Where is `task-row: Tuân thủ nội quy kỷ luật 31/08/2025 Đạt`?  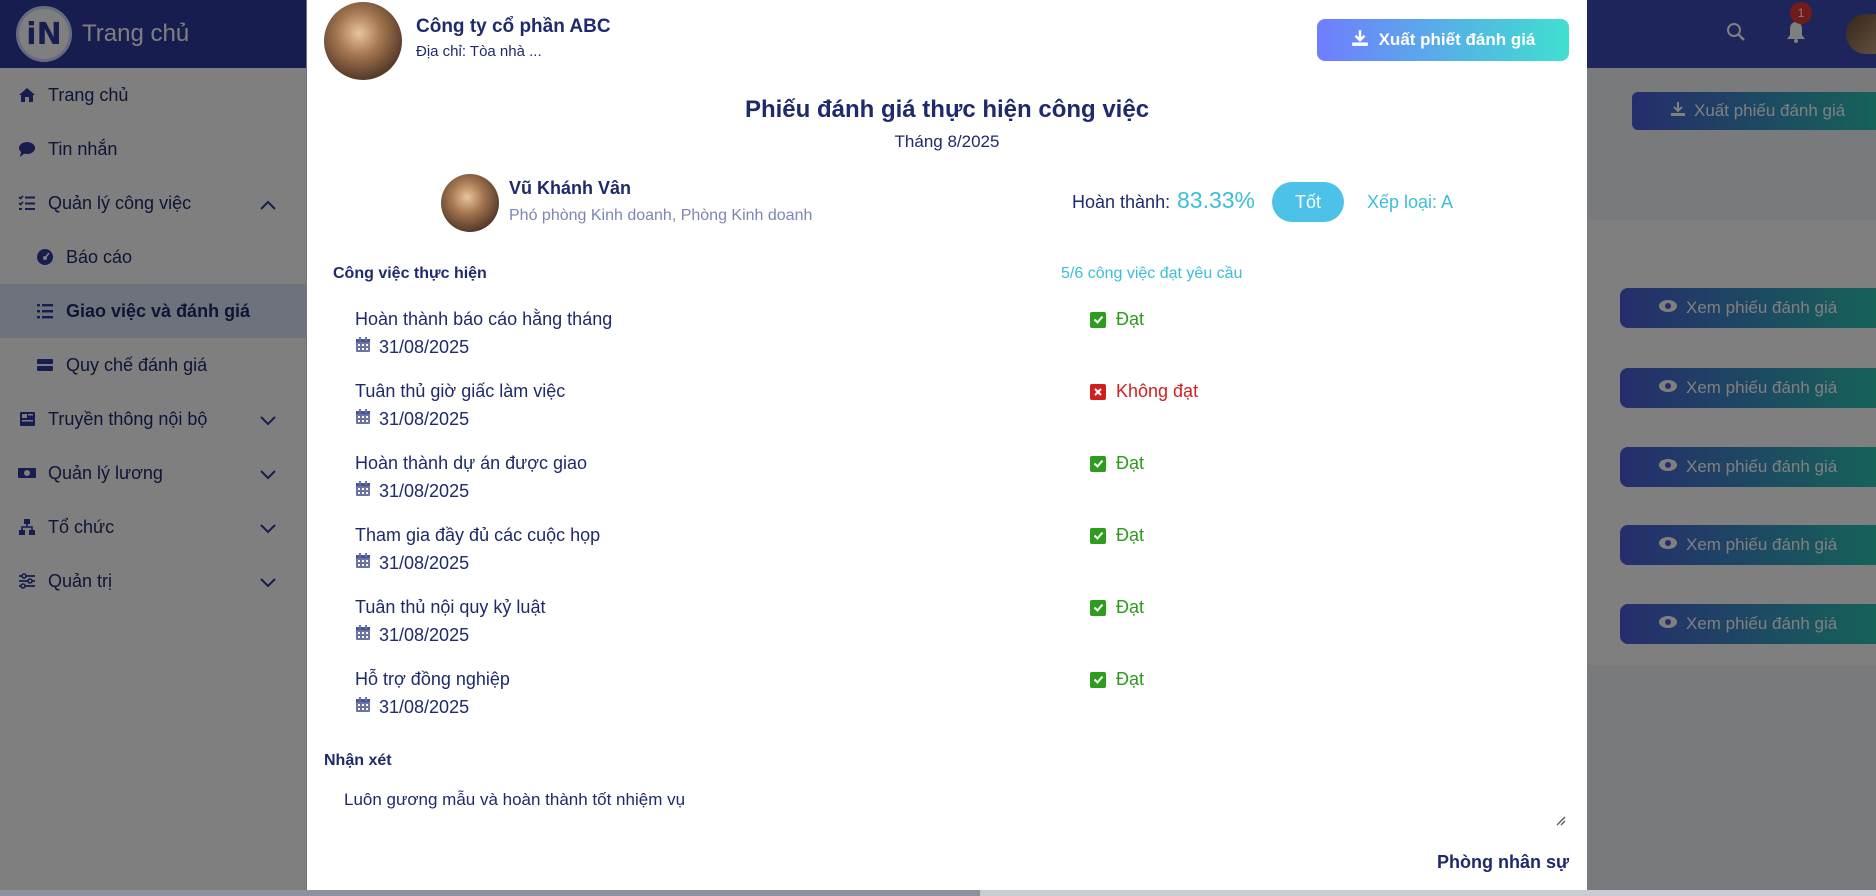
task-row: Tuân thủ nội quy kỷ luật 31/08/2025 Đạt is located at coordinates (955, 627).